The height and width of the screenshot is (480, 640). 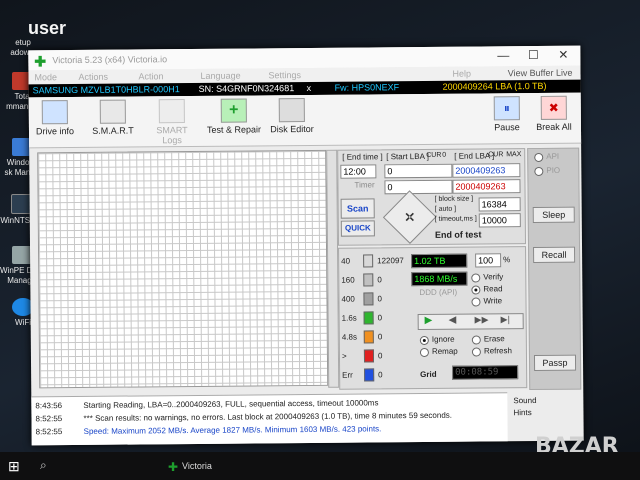 What do you see at coordinates (438, 292) in the screenshot?
I see `ddd-api-checkbox: DDD (API)` at bounding box center [438, 292].